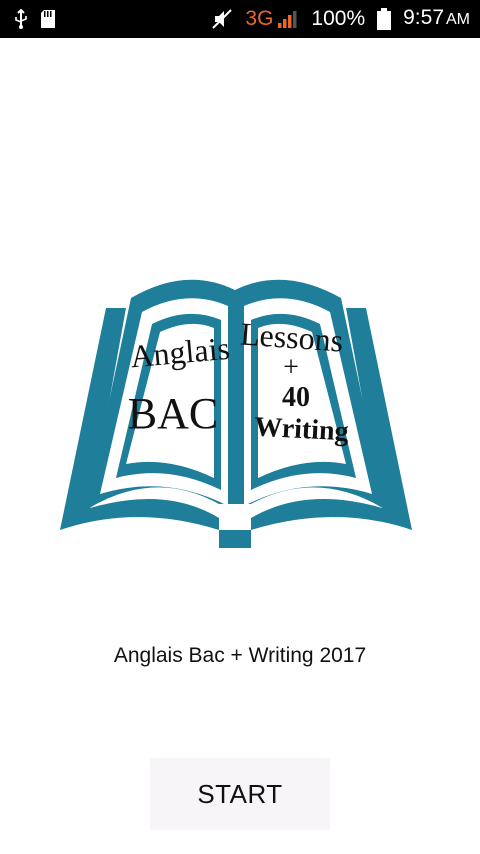 The width and height of the screenshot is (480, 854). Describe the element at coordinates (35, 19) in the screenshot. I see `status-bar-left` at that location.